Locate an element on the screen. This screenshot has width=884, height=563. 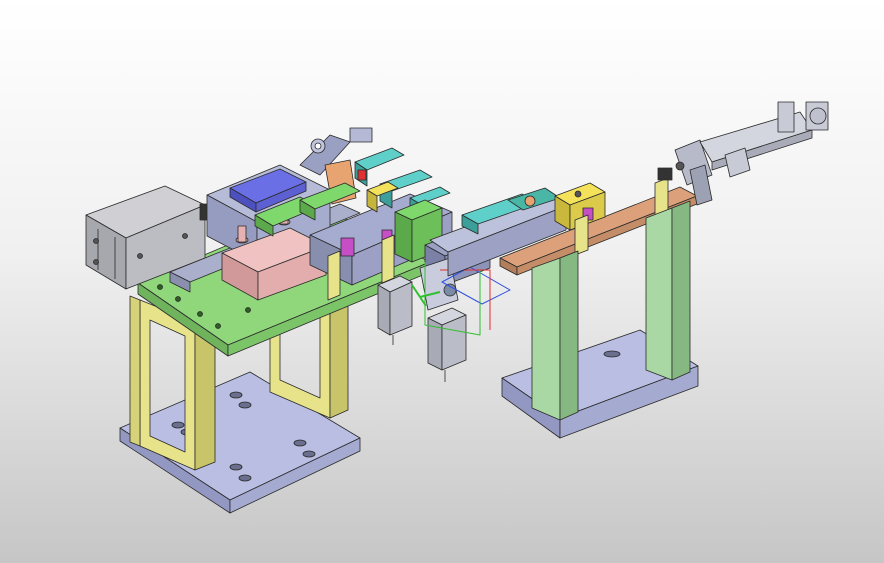
right-column-back is located at coordinates (668, 290).